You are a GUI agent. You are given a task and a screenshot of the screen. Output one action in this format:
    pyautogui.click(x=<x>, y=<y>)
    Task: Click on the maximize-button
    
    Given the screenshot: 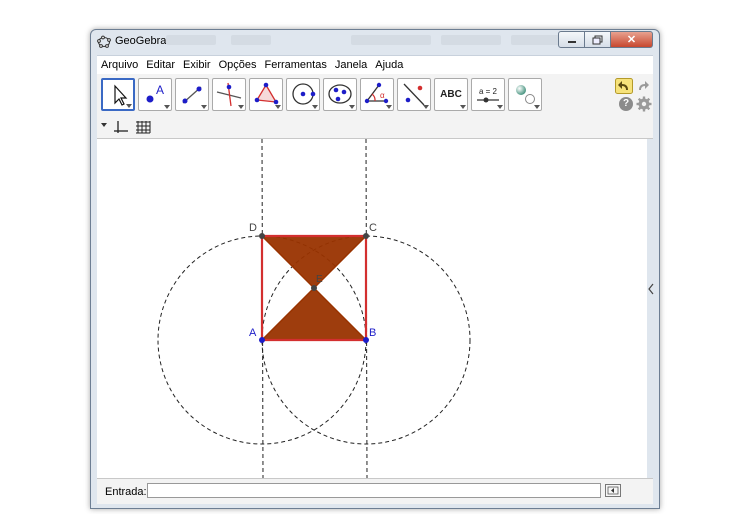 What is the action you would take?
    pyautogui.click(x=598, y=39)
    